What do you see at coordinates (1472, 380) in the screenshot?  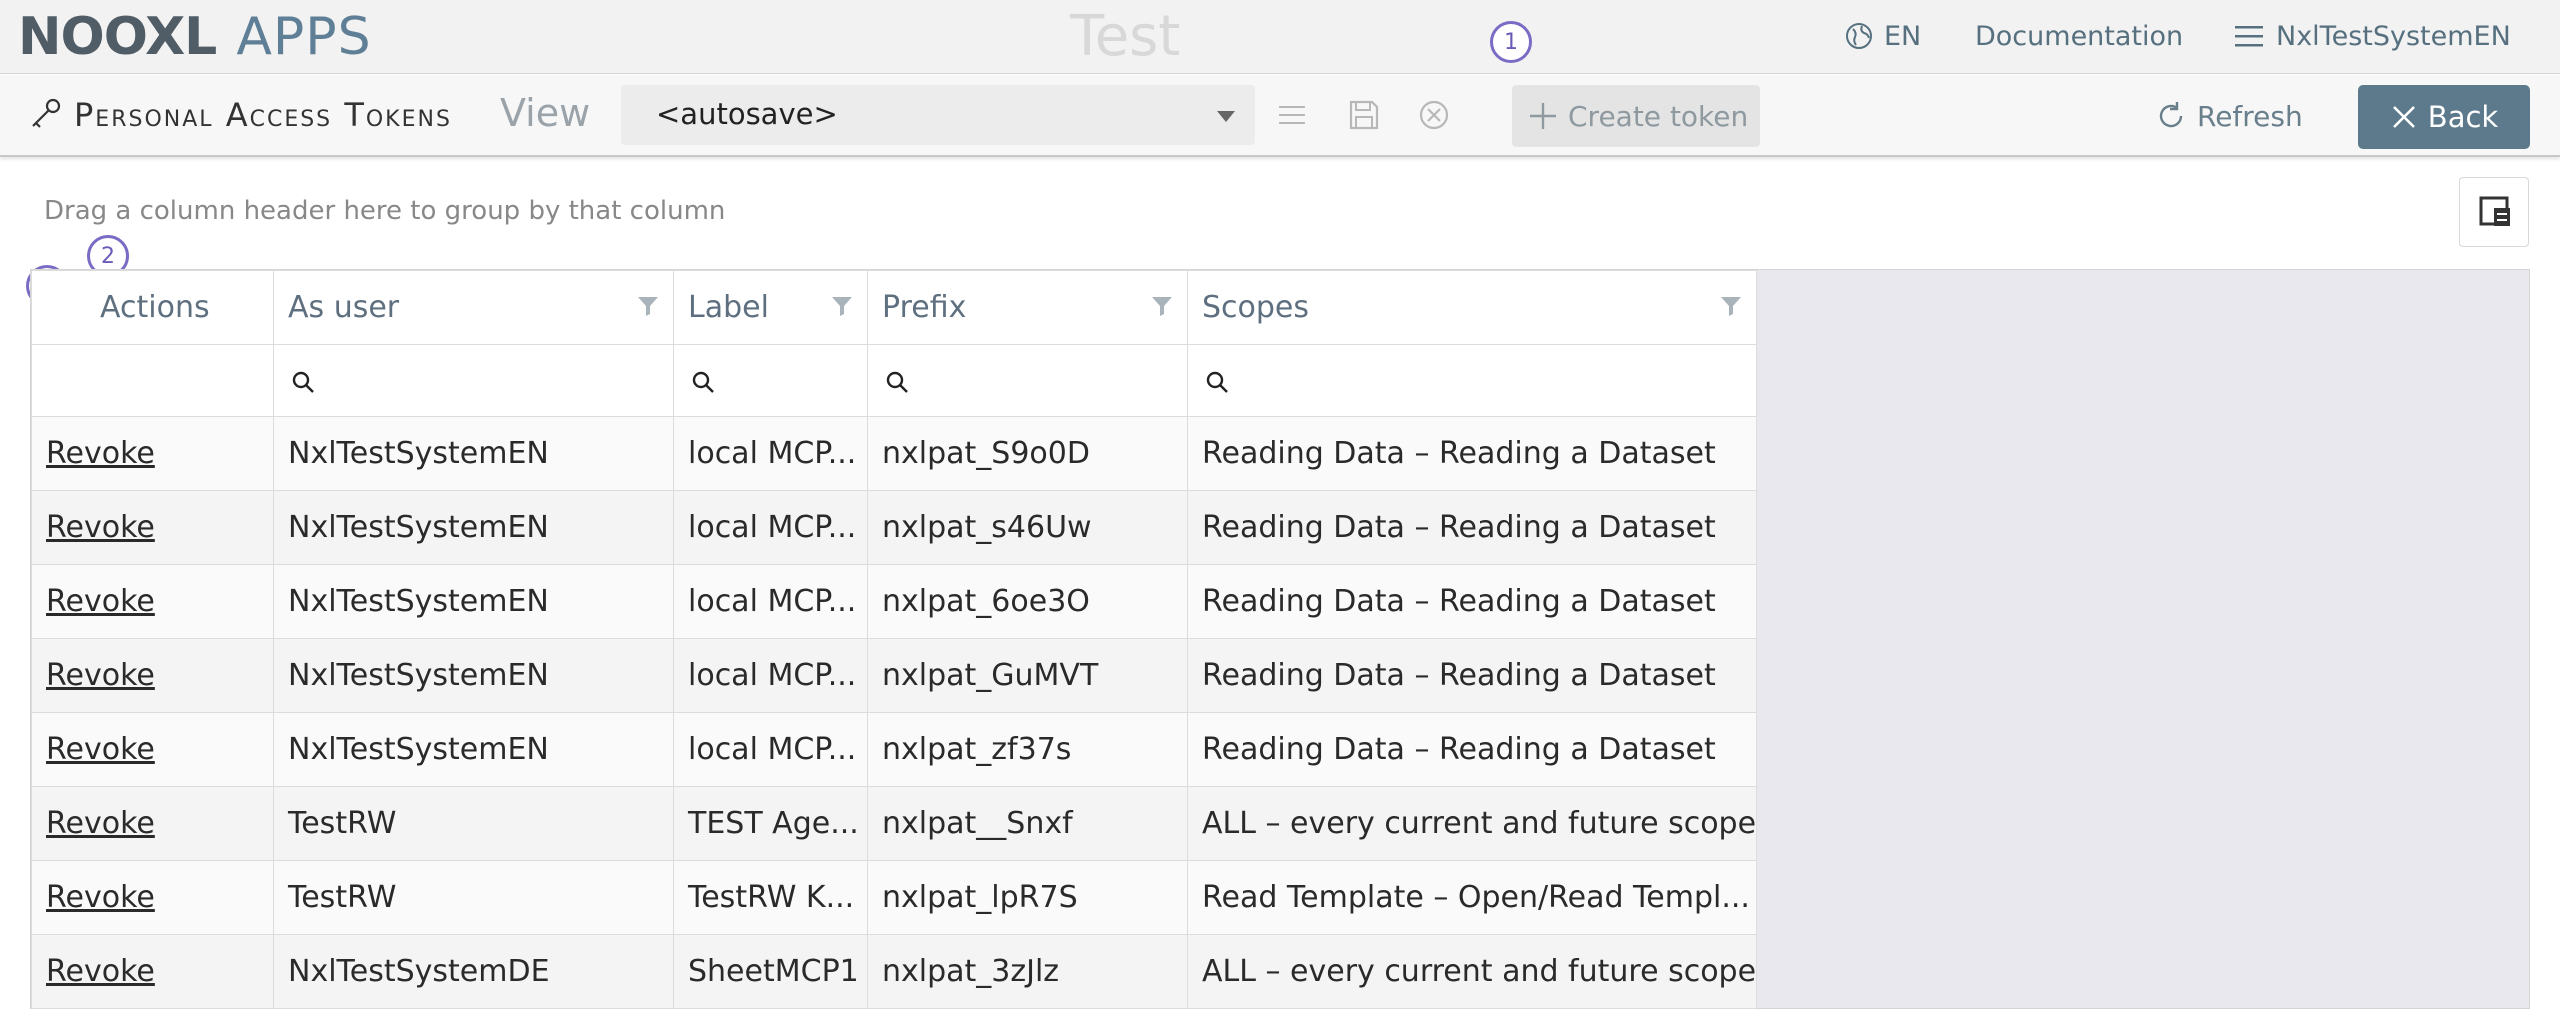 I see `filter-cell-scopes` at bounding box center [1472, 380].